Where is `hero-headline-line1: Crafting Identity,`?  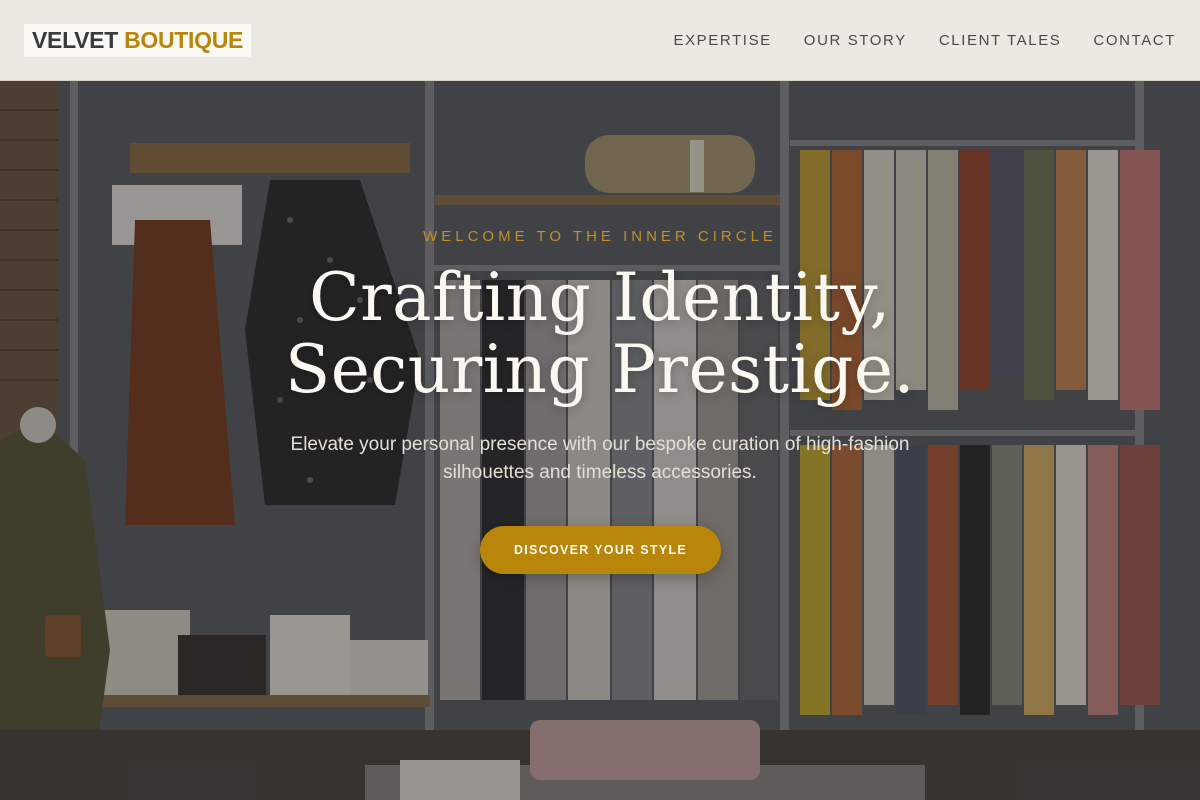 hero-headline-line1: Crafting Identity, is located at coordinates (600, 297).